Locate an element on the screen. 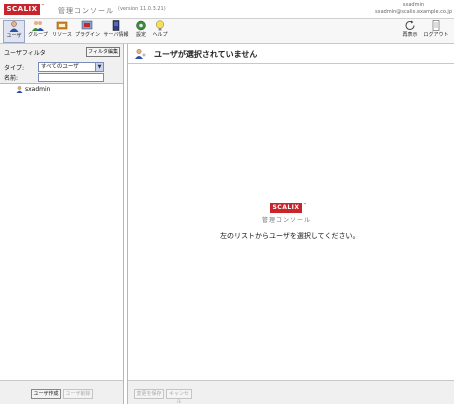 This screenshot has width=454, height=404. current-user-email: sxadmin@scalix.example.co.jp is located at coordinates (413, 12).